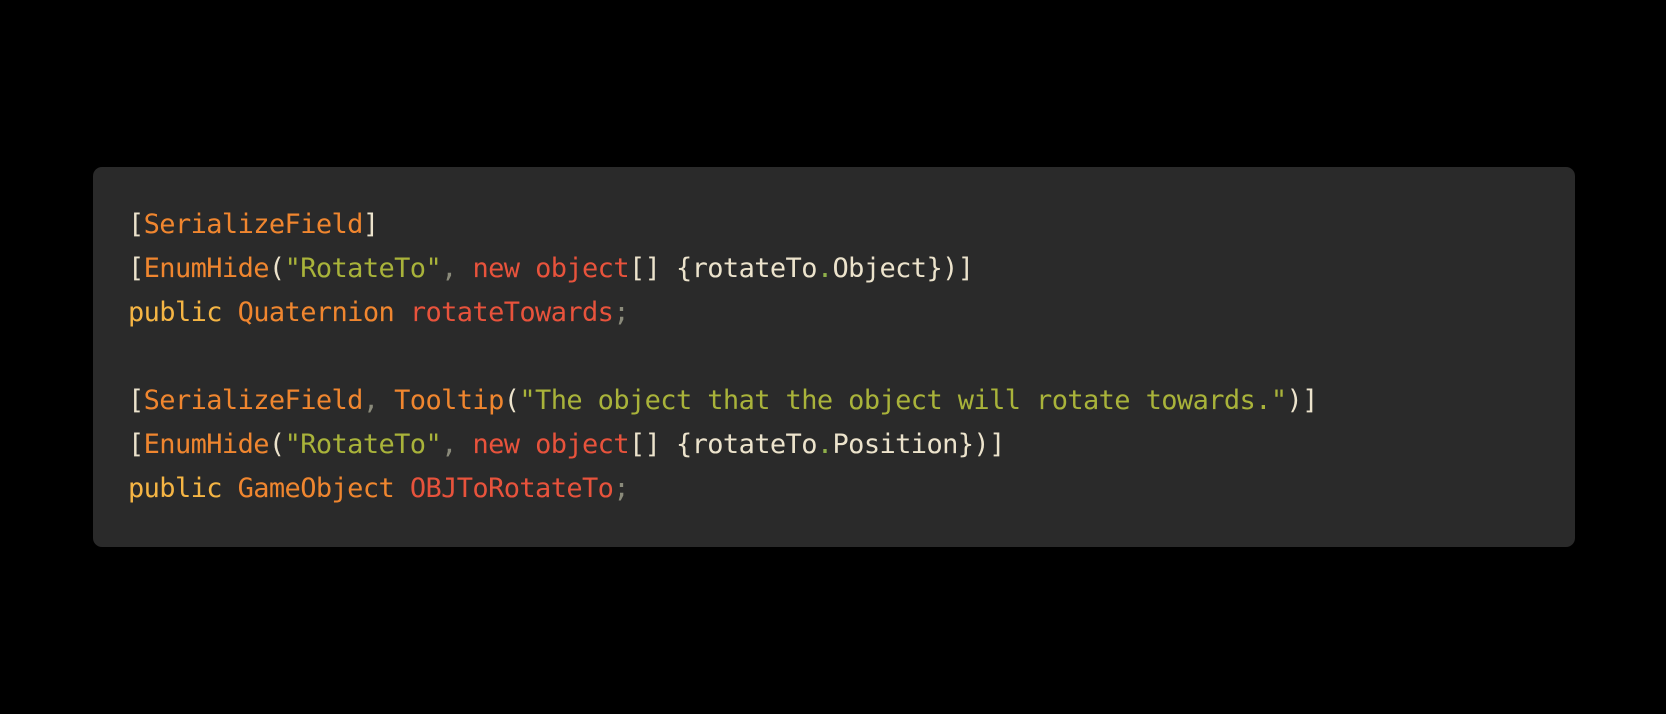  Describe the element at coordinates (895, 444) in the screenshot. I see `code-token-punctuation: Position` at that location.